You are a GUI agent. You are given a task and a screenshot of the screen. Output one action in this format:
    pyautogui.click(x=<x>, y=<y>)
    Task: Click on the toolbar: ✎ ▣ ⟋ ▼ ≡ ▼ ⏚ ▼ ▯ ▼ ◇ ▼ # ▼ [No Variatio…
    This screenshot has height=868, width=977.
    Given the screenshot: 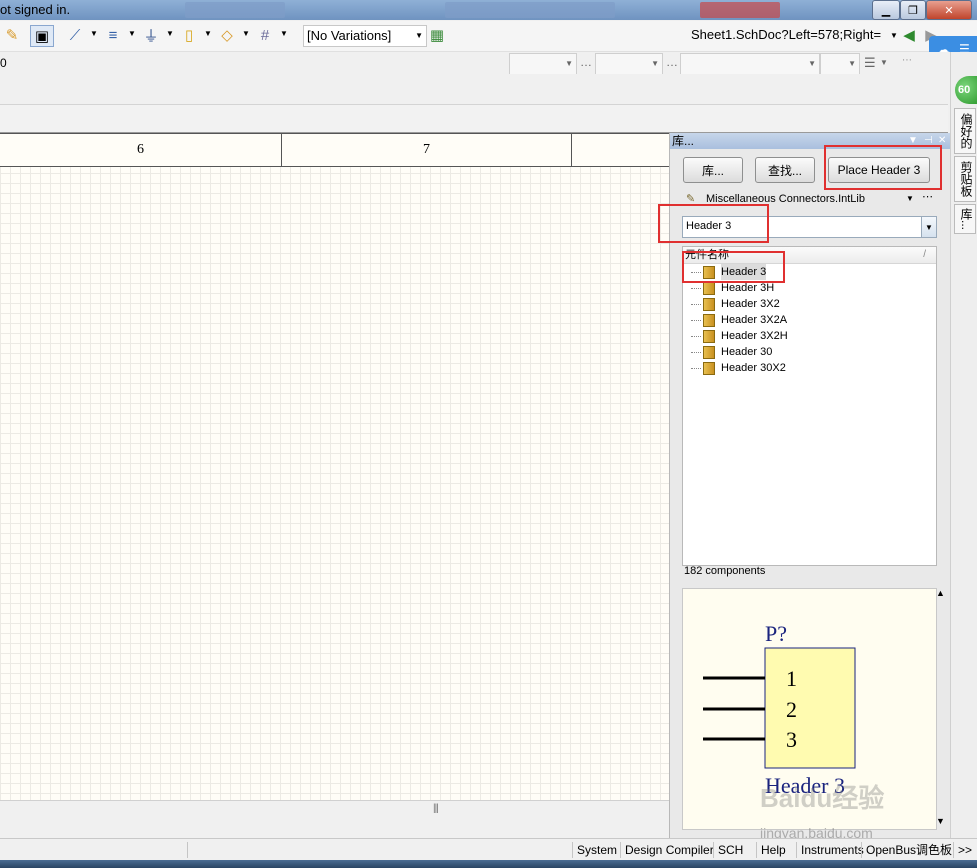 What is the action you would take?
    pyautogui.click(x=488, y=36)
    